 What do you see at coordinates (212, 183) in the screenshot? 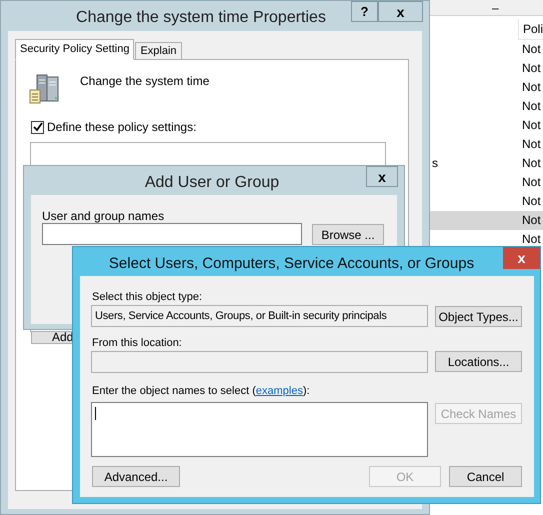
I see `window-title: Add User or Group` at bounding box center [212, 183].